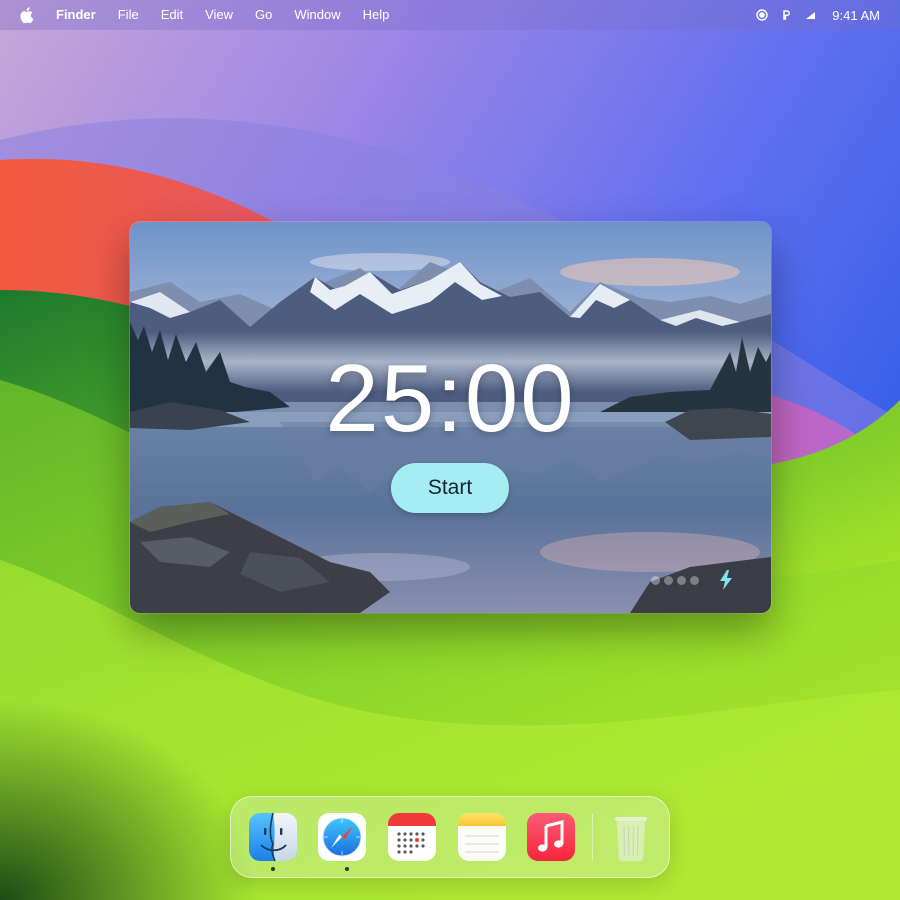 This screenshot has width=900, height=900. I want to click on wifi-icon, so click(810, 15).